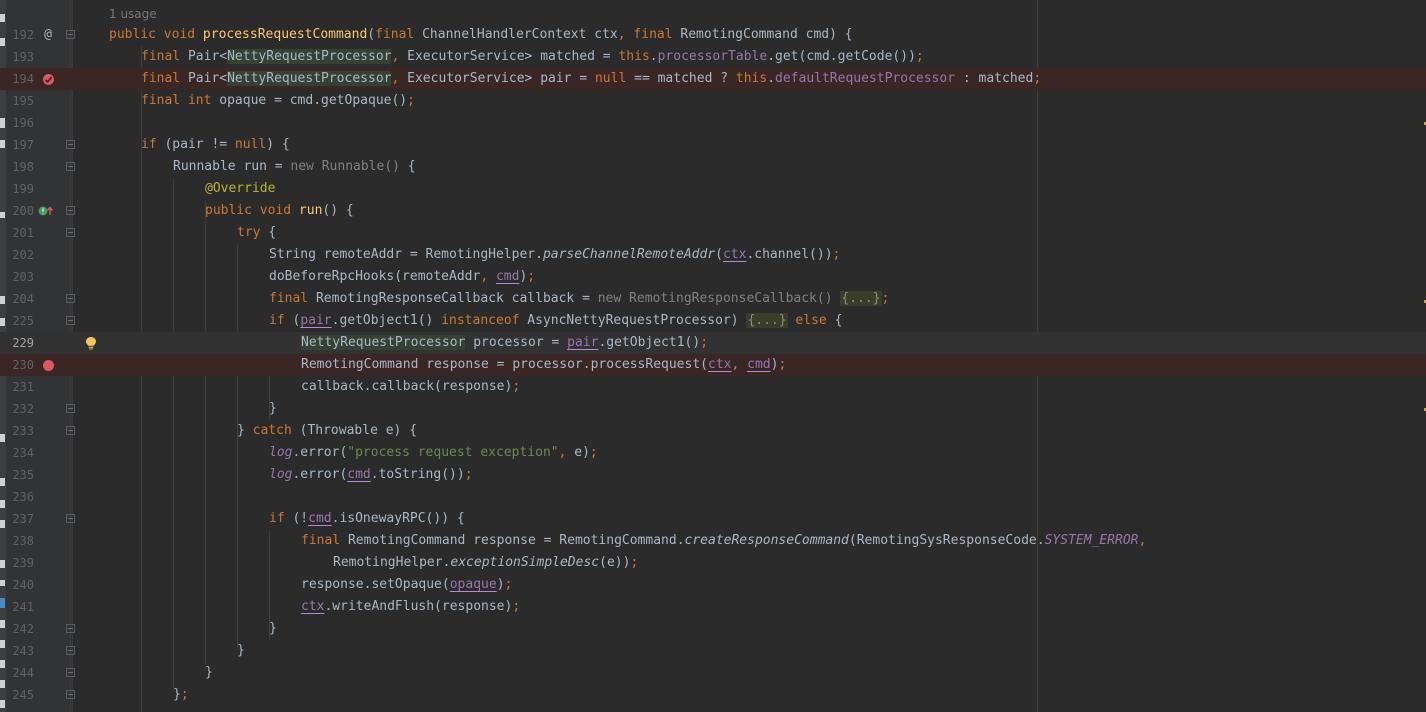 Image resolution: width=1426 pixels, height=712 pixels. I want to click on code-text: };, so click(181, 694).